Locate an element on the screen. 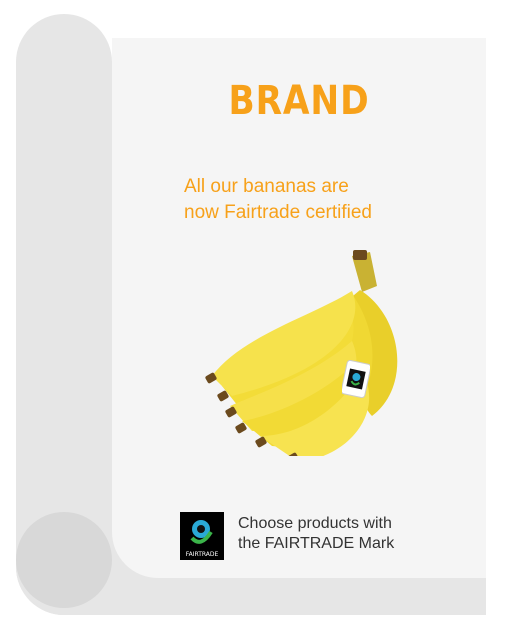 The width and height of the screenshot is (510, 637). banana-bunch-icon is located at coordinates (301, 353).